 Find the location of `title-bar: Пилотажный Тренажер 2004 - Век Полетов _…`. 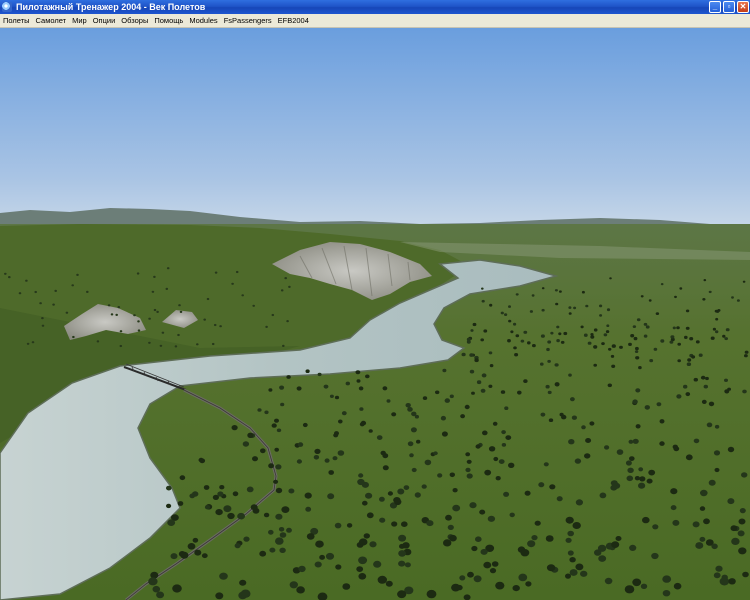

title-bar: Пилотажный Тренажер 2004 - Век Полетов _… is located at coordinates (375, 7).